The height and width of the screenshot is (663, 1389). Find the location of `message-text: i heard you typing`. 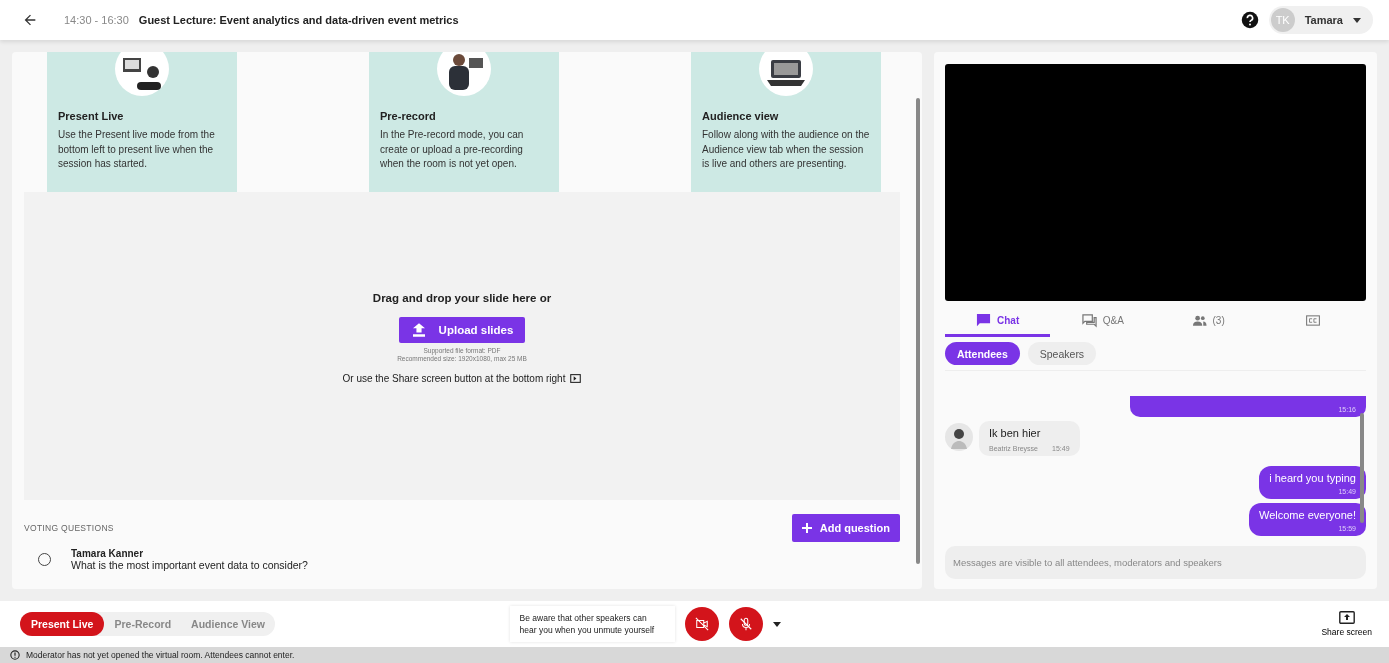

message-text: i heard you typing is located at coordinates (1312, 478).